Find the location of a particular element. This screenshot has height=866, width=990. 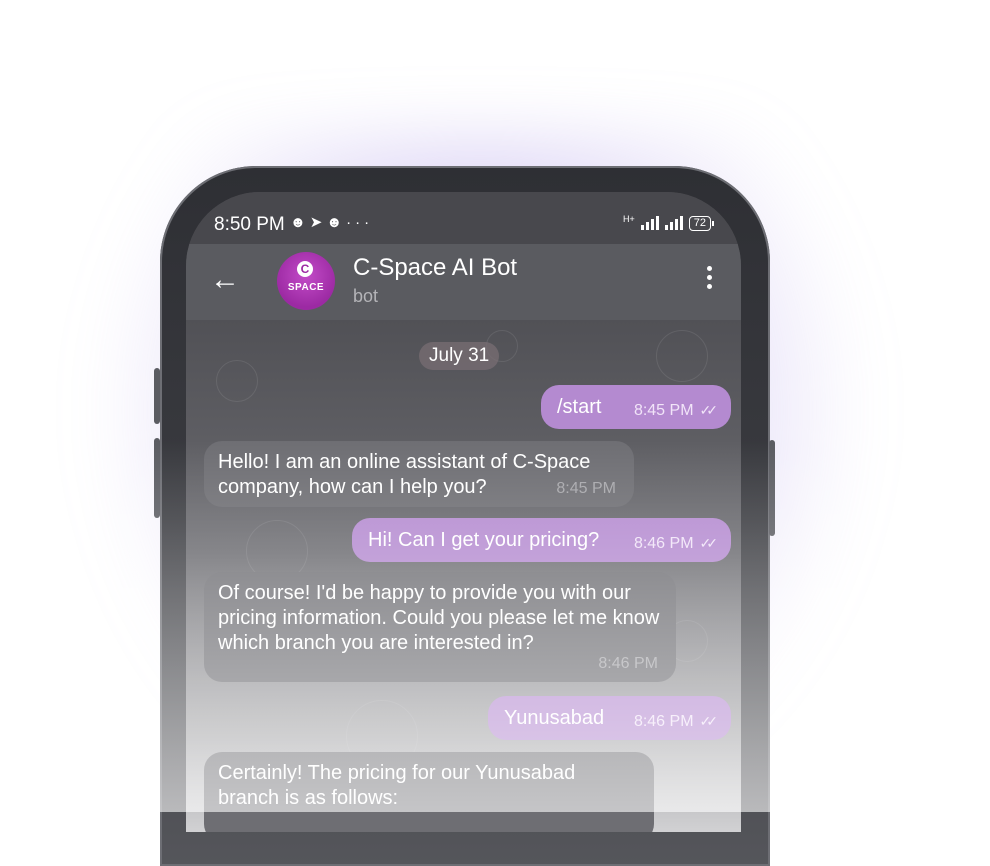

message-meta: 8:45 PM ✓✓ is located at coordinates (676, 410).